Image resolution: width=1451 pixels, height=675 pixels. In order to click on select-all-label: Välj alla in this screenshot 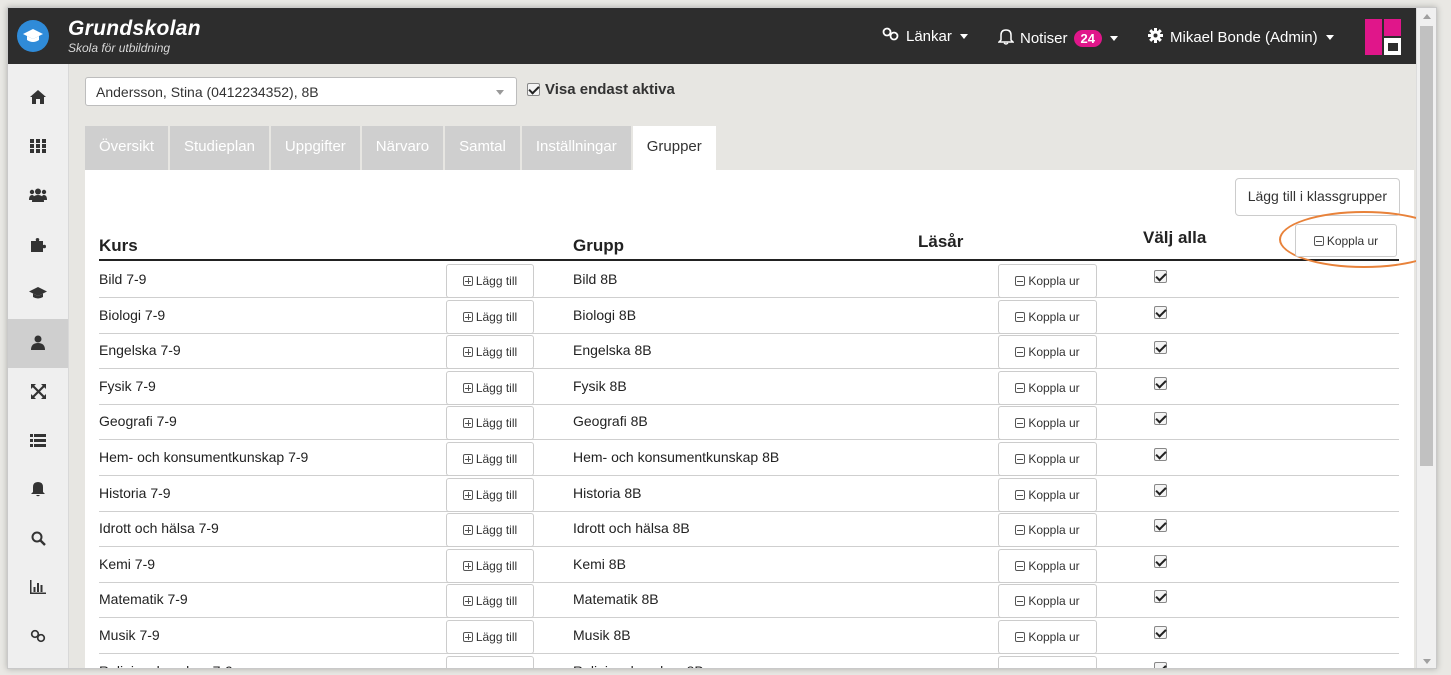, I will do `click(1174, 238)`.